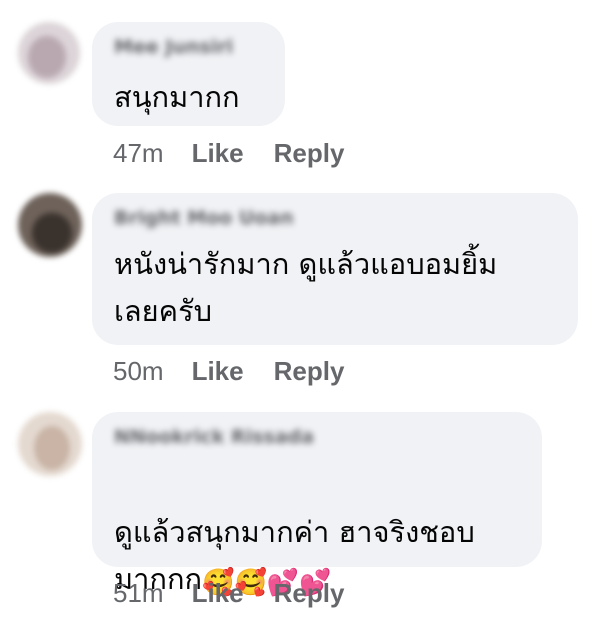 The image size is (600, 625). I want to click on comment-actions: 51m Like Reply, so click(243, 593).